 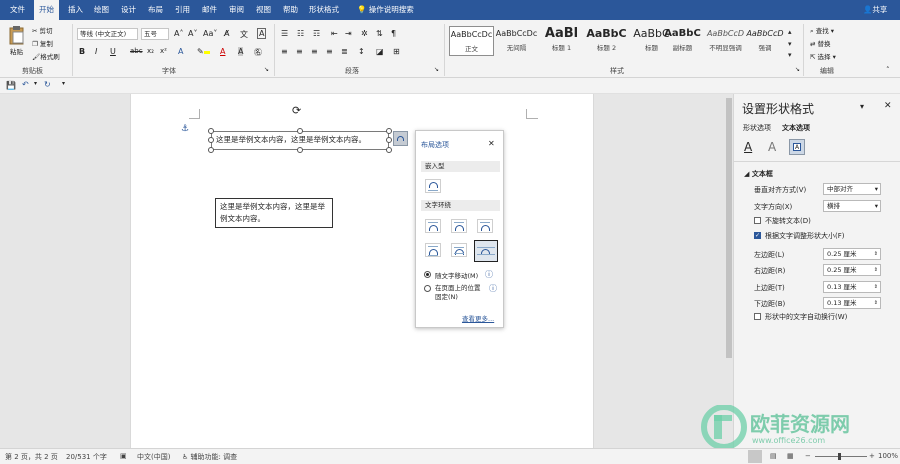 I want to click on textbox-section-header: ◢ 文本框, so click(x=758, y=174).